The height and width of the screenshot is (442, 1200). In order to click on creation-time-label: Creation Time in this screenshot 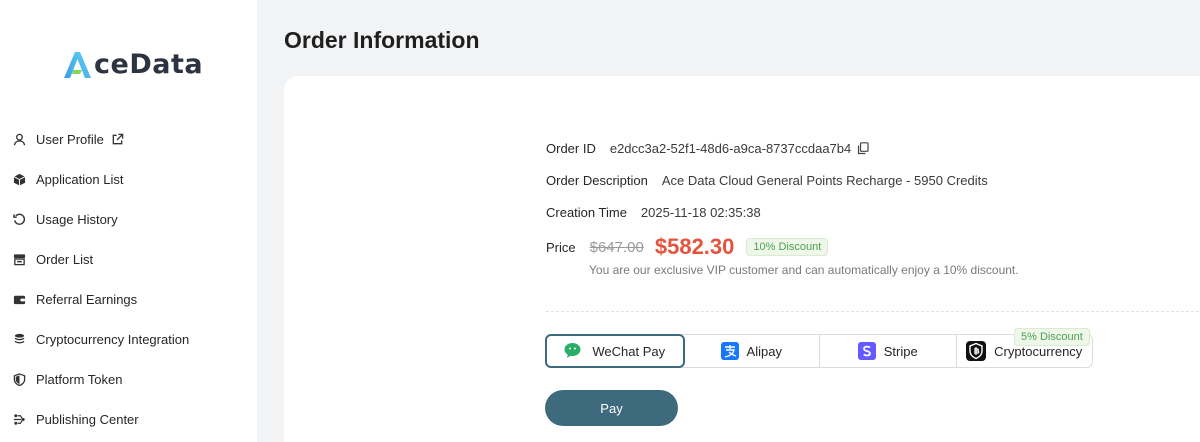, I will do `click(586, 212)`.